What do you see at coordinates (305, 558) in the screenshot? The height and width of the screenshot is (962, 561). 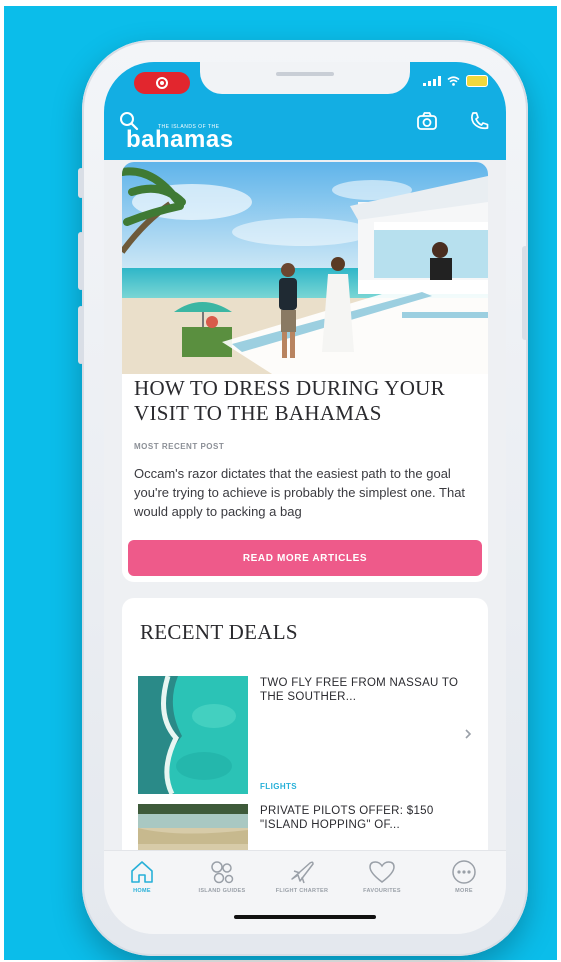 I see `read-more-articles-button: READ MORE ARTICLES` at bounding box center [305, 558].